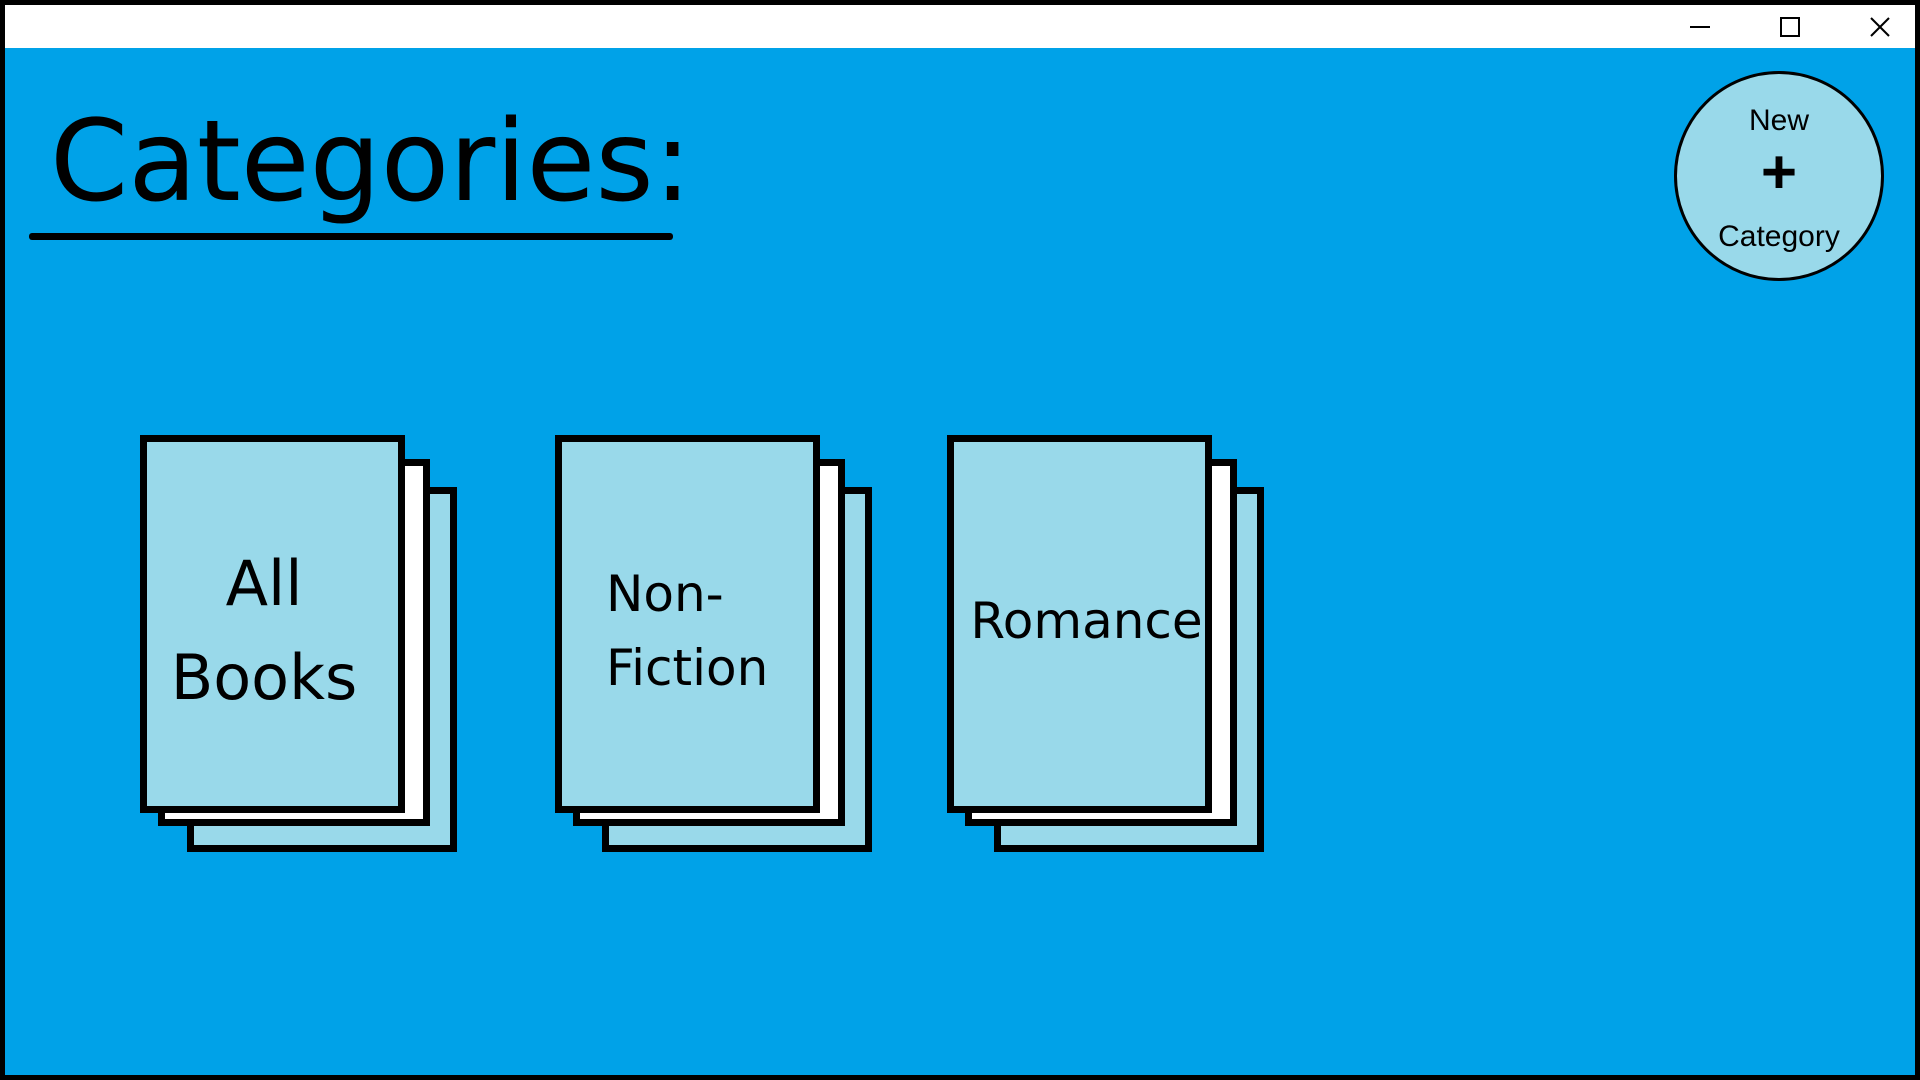 The width and height of the screenshot is (1920, 1080). Describe the element at coordinates (371, 162) in the screenshot. I see `page-title: Categories:` at that location.